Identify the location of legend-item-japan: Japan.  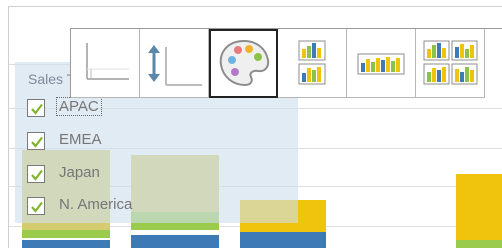
(127, 174).